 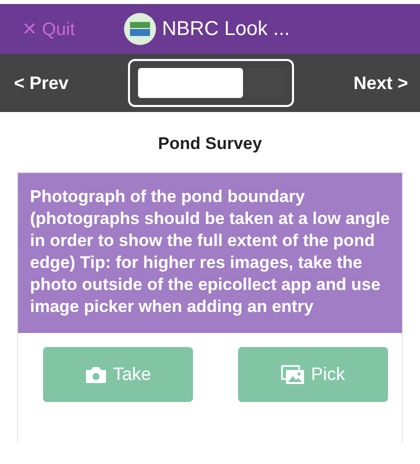 What do you see at coordinates (313, 374) in the screenshot?
I see `pick-image-button: Pick` at bounding box center [313, 374].